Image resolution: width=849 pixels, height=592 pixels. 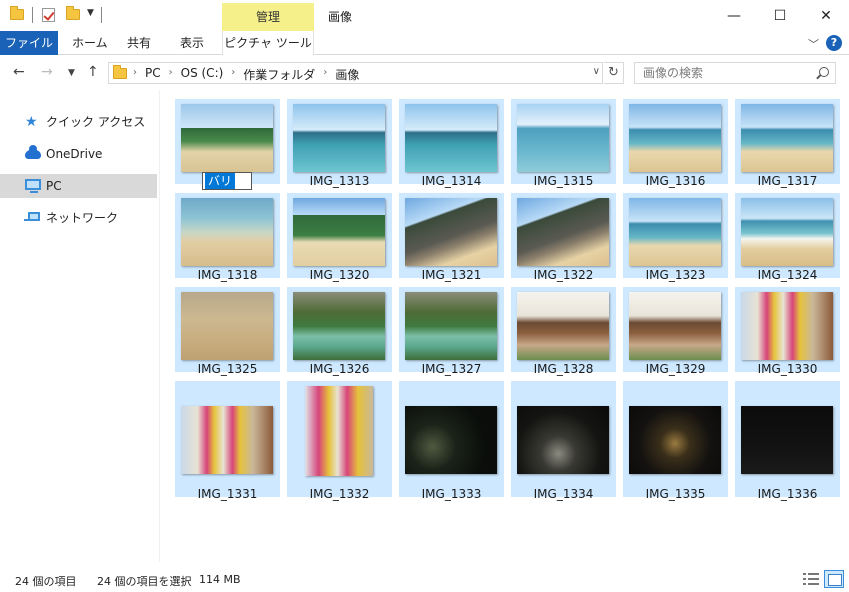 What do you see at coordinates (78, 186) in the screenshot?
I see `nav-item-pc: PC` at bounding box center [78, 186].